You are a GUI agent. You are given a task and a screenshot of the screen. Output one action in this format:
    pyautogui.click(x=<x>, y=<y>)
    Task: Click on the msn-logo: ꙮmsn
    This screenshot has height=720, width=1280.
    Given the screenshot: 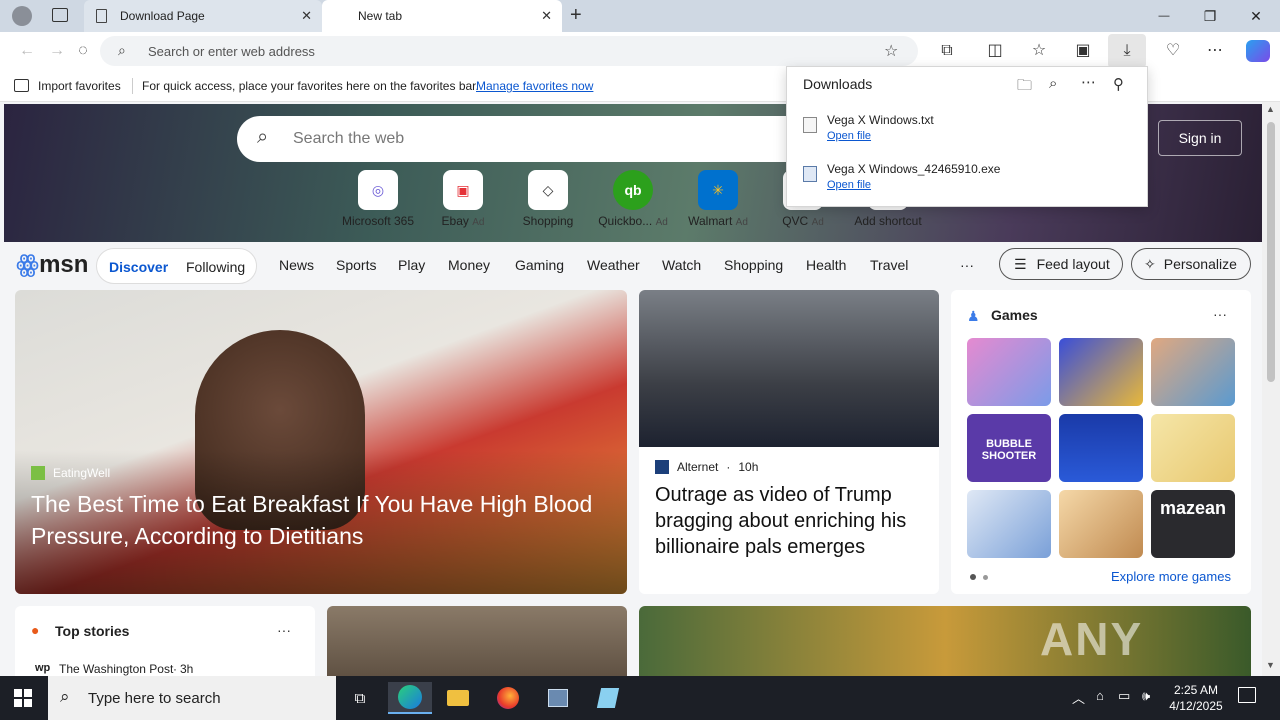 What is the action you would take?
    pyautogui.click(x=52, y=264)
    